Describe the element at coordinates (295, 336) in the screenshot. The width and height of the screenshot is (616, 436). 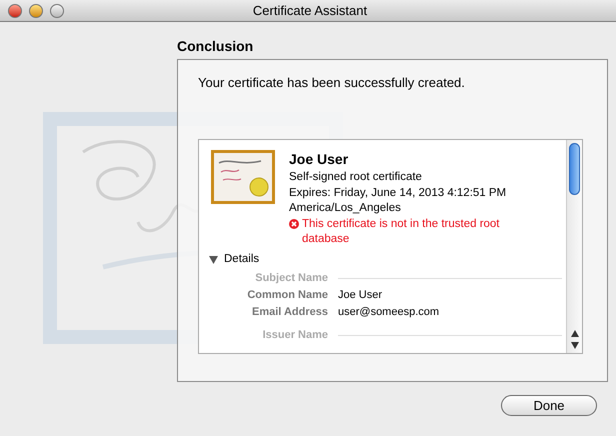
I see `section-heading: Issuer Name` at that location.